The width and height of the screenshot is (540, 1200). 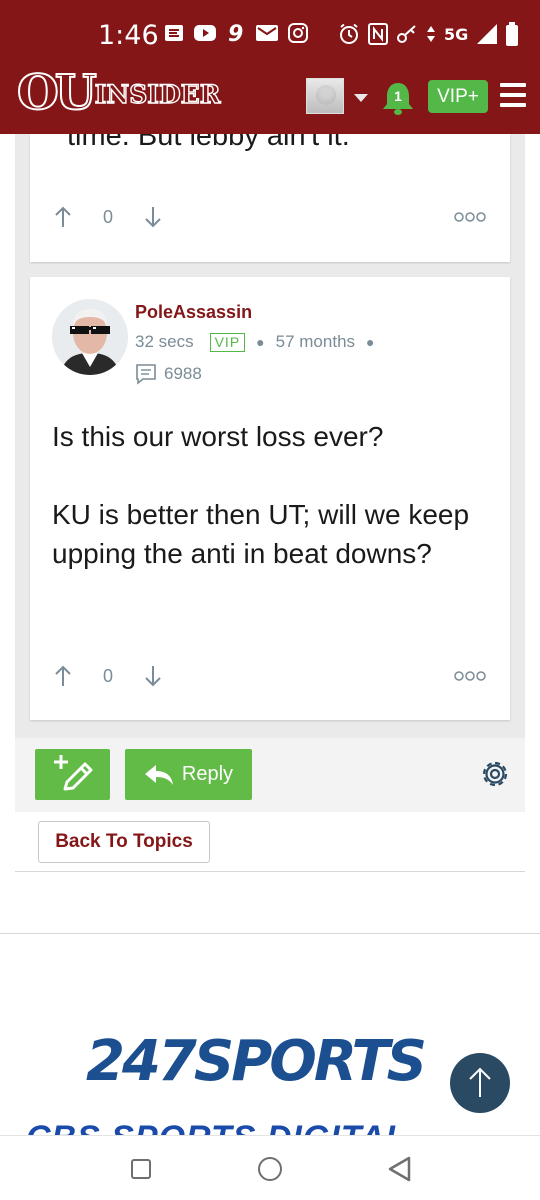 I want to click on comment-meta: 32 secs VIP ● 57 months ●, so click(x=260, y=342).